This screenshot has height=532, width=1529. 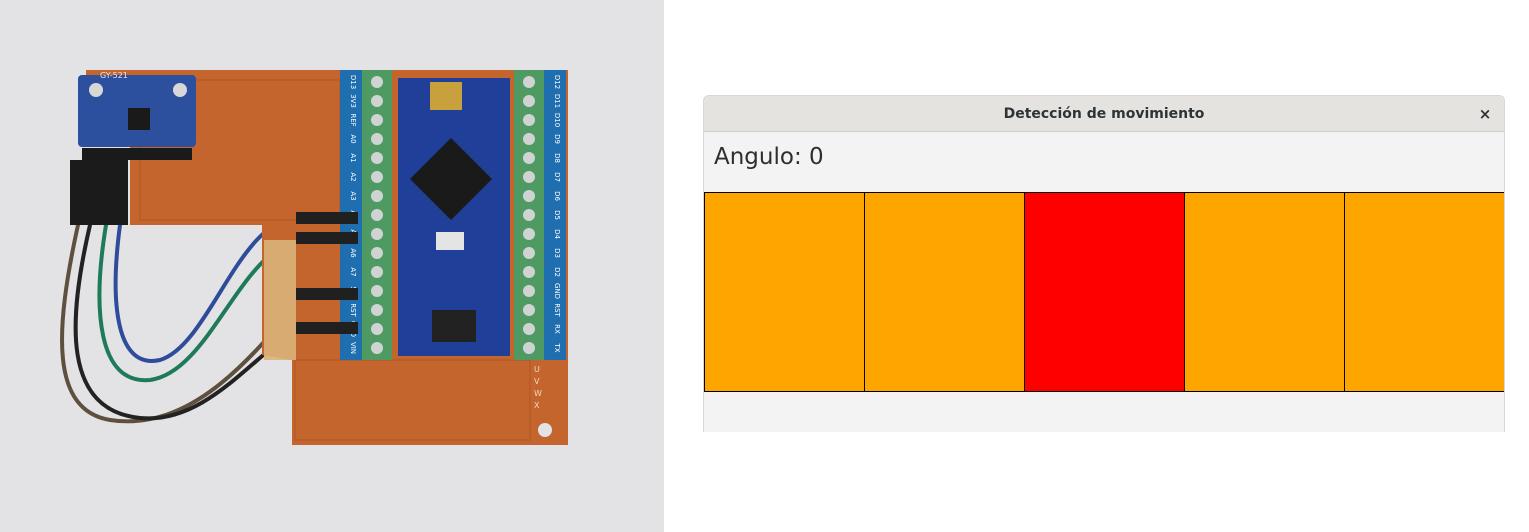 I want to click on board-pin-label: 3V3, so click(x=353, y=101).